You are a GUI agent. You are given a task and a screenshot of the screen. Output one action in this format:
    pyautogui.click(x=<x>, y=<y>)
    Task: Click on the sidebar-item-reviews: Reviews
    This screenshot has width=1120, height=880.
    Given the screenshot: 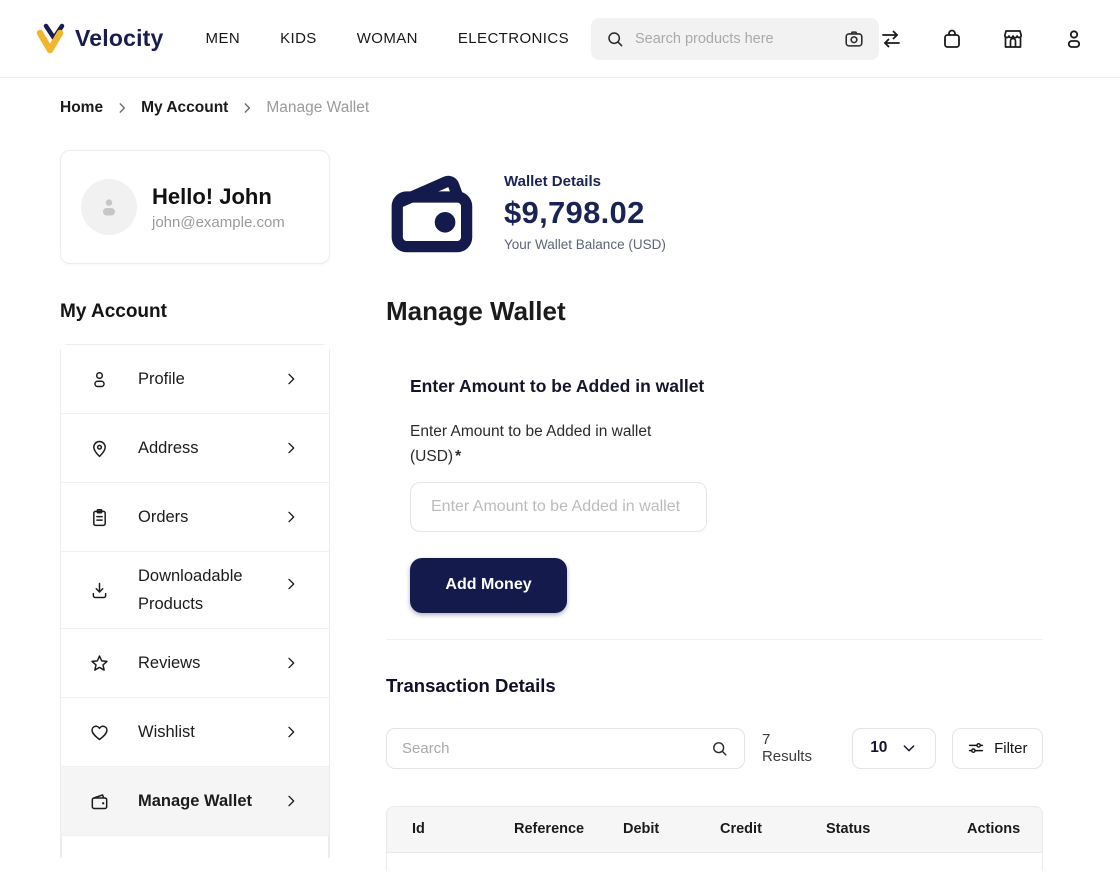 What is the action you would take?
    pyautogui.click(x=195, y=664)
    